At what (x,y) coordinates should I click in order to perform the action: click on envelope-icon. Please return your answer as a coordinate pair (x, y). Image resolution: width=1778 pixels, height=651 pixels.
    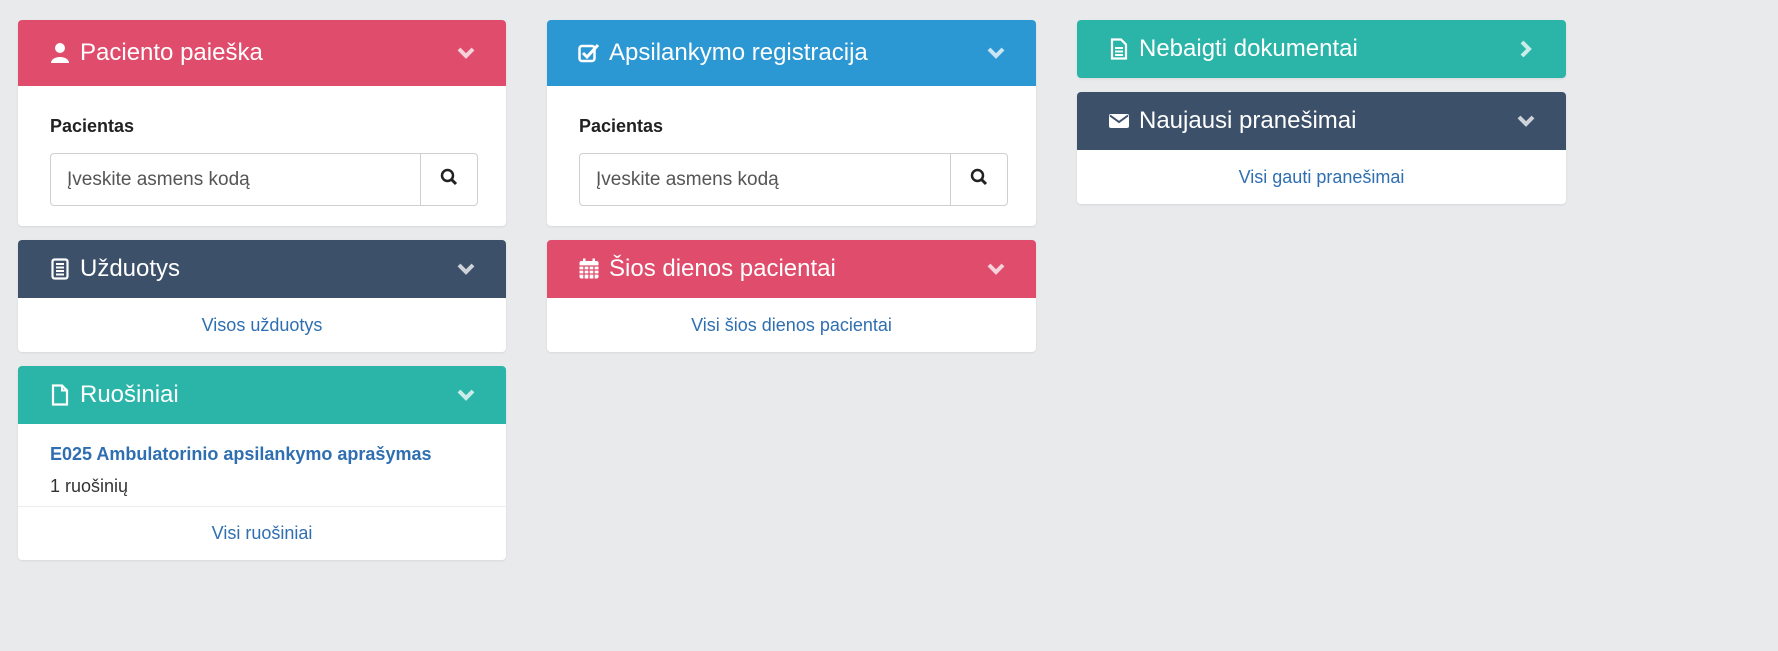
    Looking at the image, I should click on (1119, 121).